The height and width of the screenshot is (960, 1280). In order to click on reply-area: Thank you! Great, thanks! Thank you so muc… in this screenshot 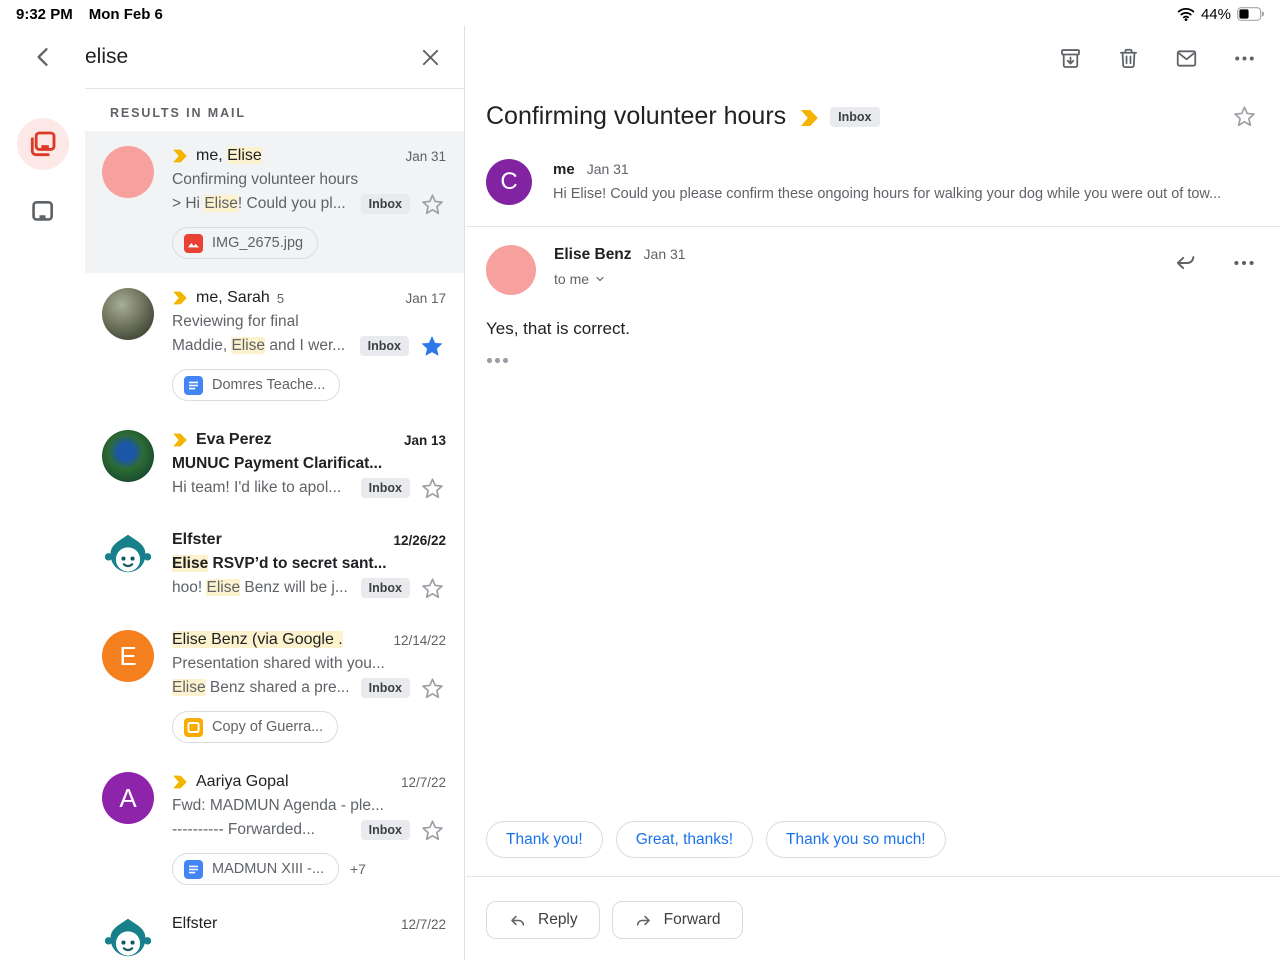, I will do `click(873, 890)`.